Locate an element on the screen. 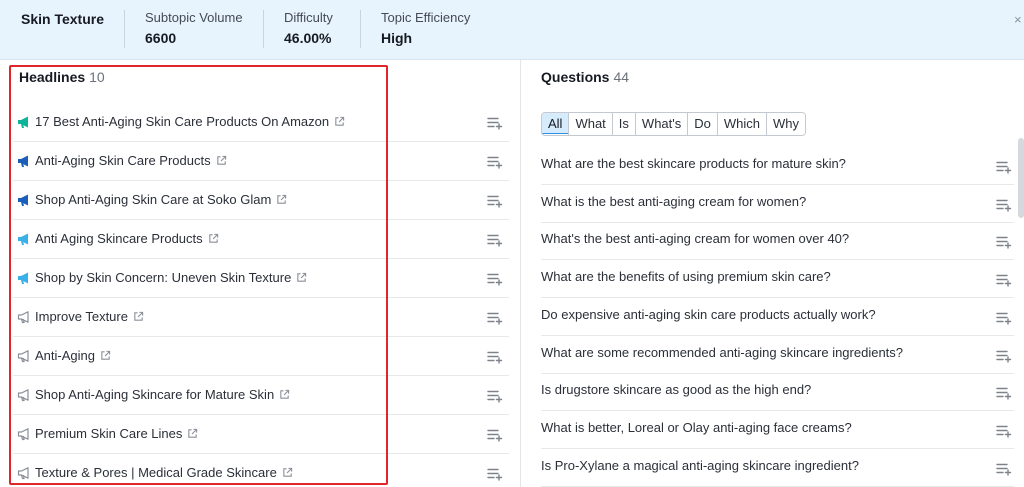 This screenshot has height=487, width=1024. headline-text: Shop Anti-Aging Skincare for Mature Skin is located at coordinates (155, 394).